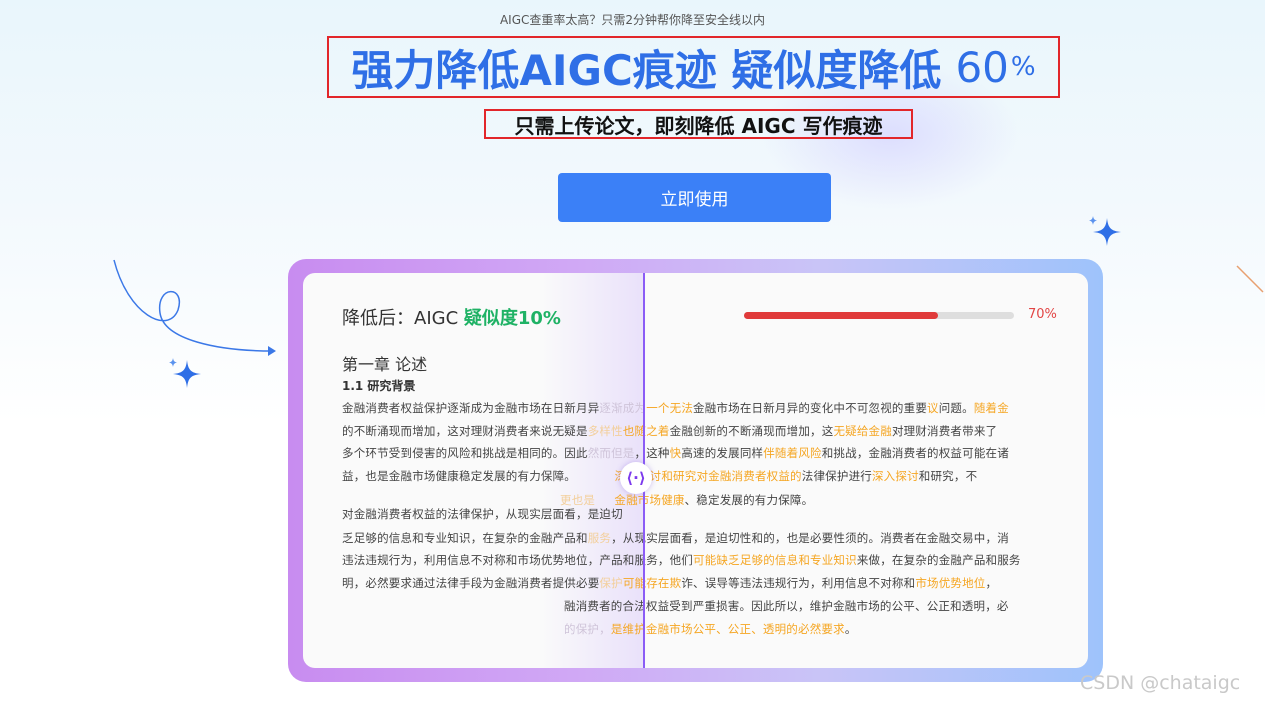 This screenshot has width=1265, height=706. Describe the element at coordinates (841, 315) in the screenshot. I see `similarity-progress-fill` at that location.